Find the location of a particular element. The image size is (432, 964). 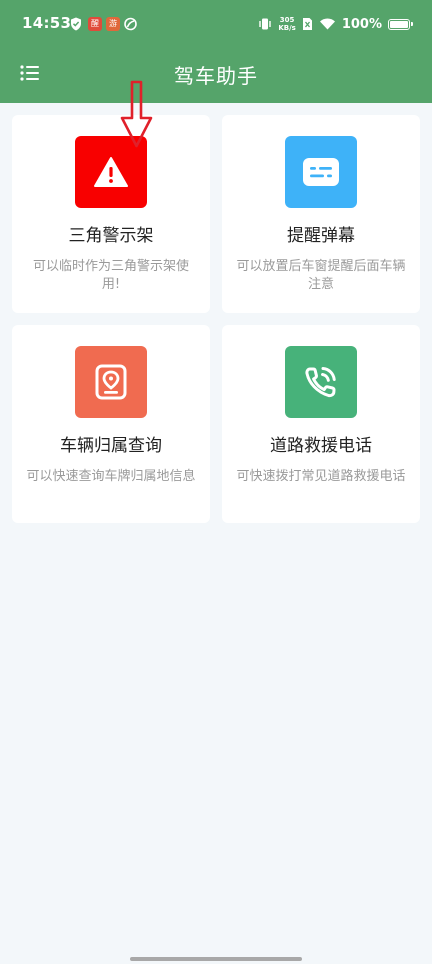

page-title: 驾车助手 is located at coordinates (216, 76).